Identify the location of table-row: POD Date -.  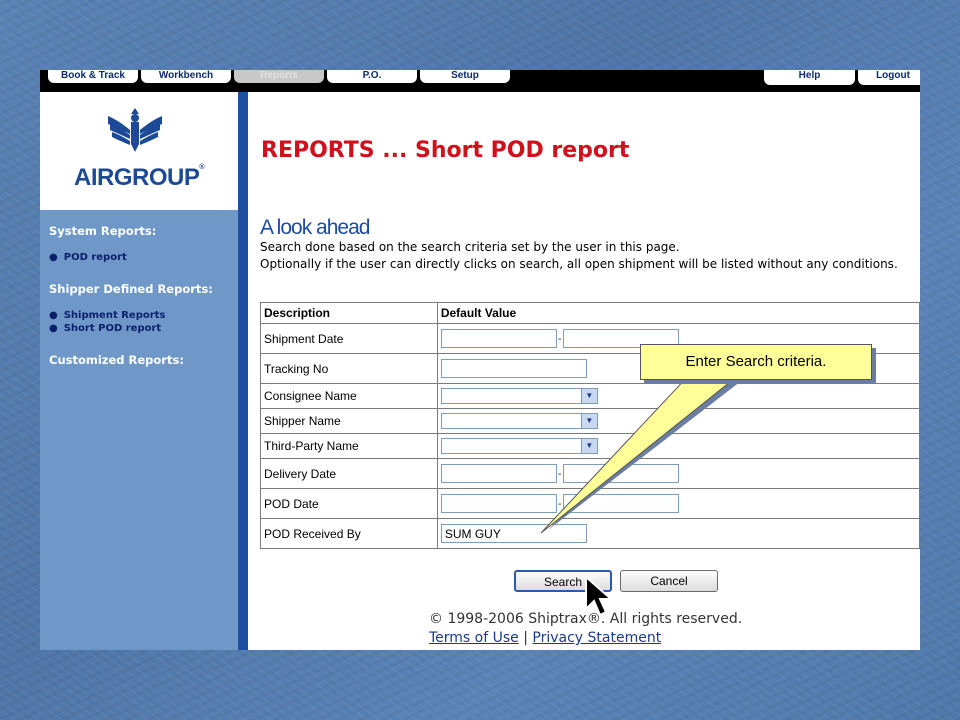
(590, 503).